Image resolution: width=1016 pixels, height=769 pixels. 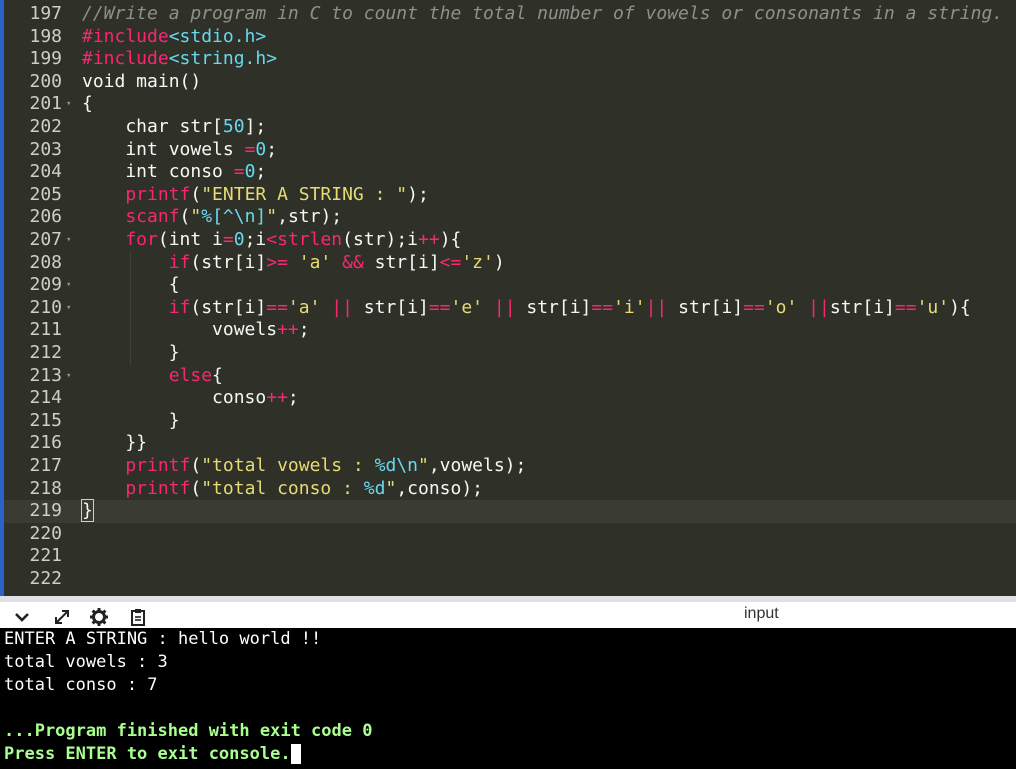 I want to click on code-line: 212 }, so click(x=510, y=353).